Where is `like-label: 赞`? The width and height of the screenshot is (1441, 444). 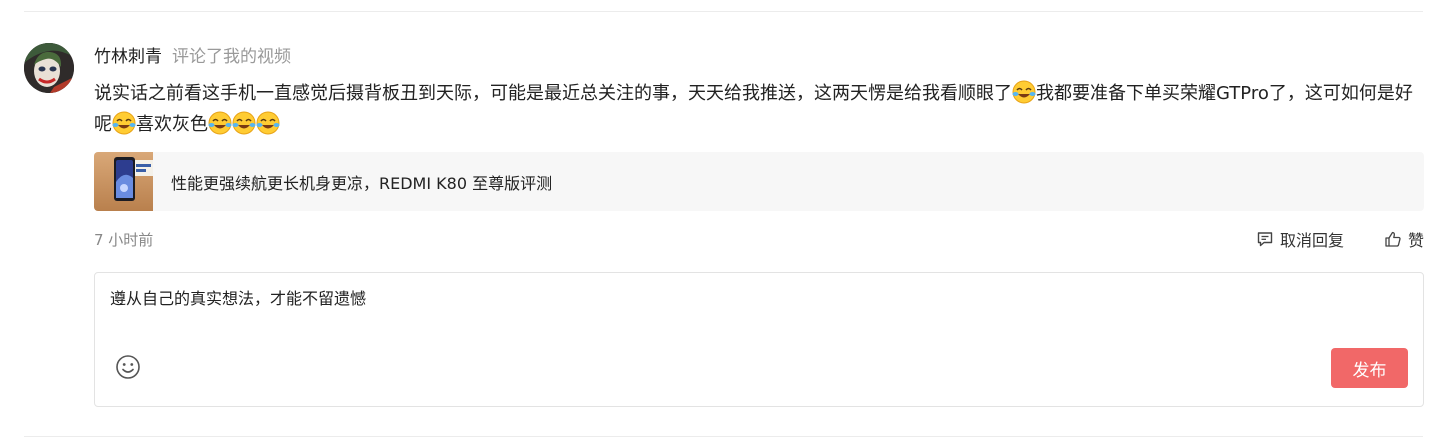 like-label: 赞 is located at coordinates (1415, 240).